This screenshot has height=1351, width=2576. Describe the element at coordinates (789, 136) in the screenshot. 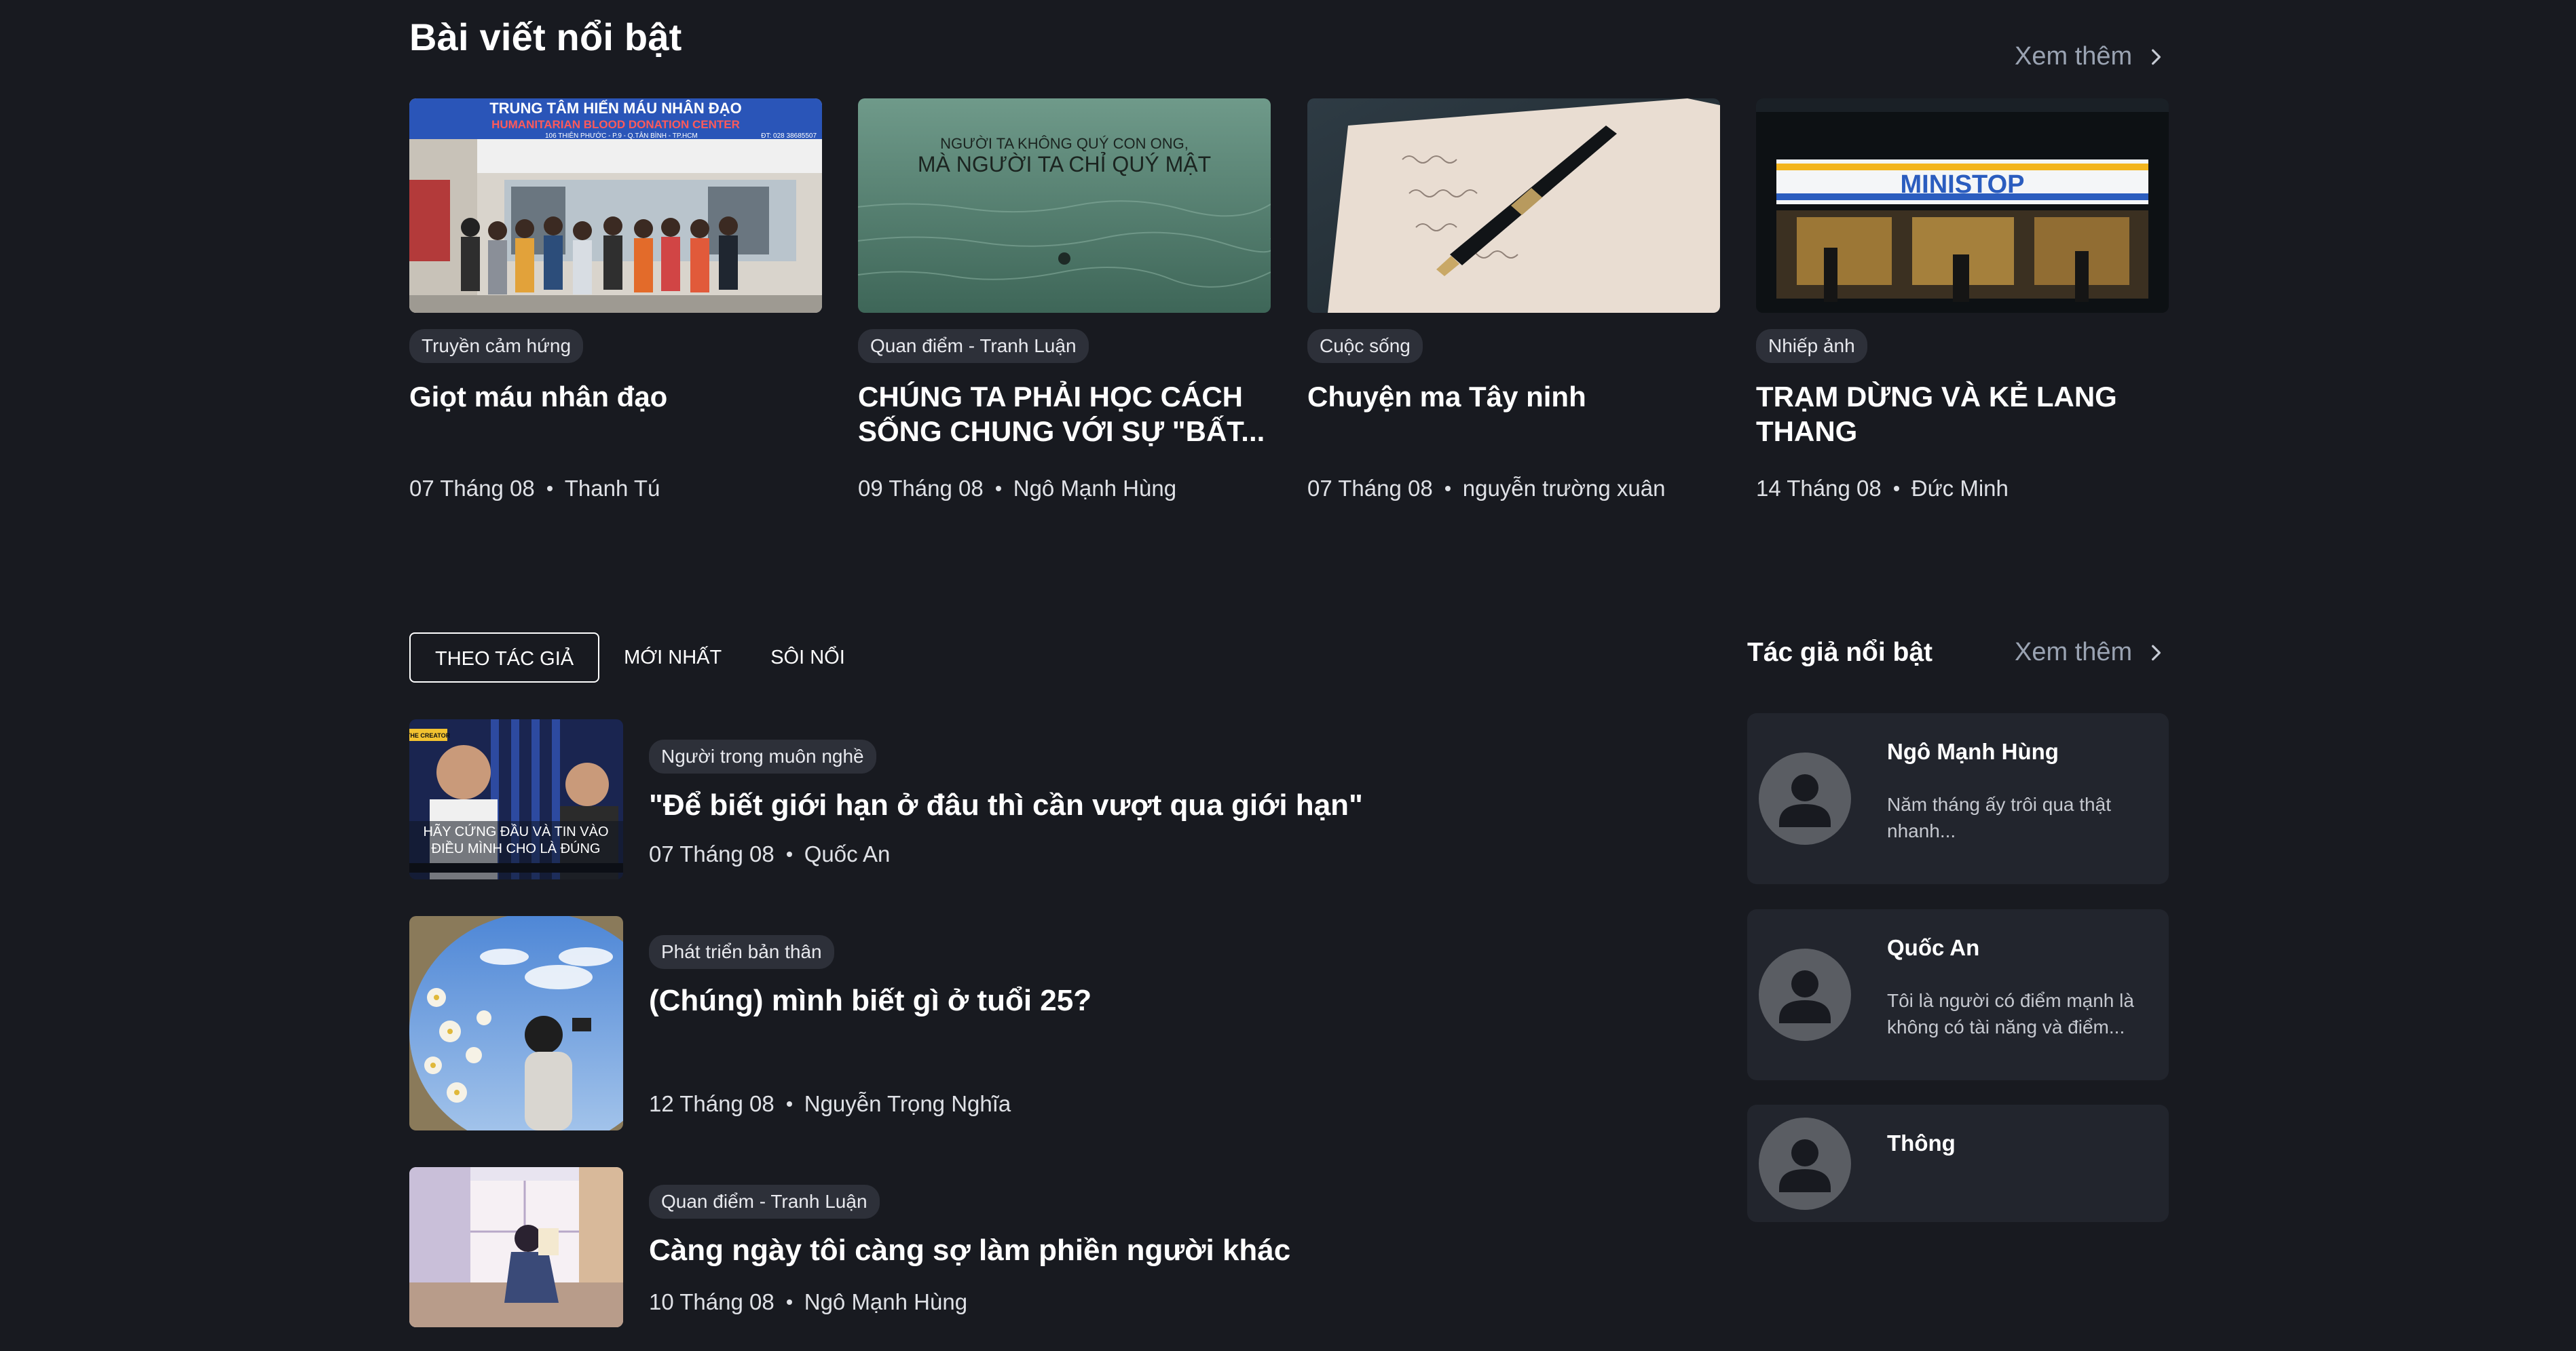

I see `svg-text: ĐT: 028 38685507` at that location.